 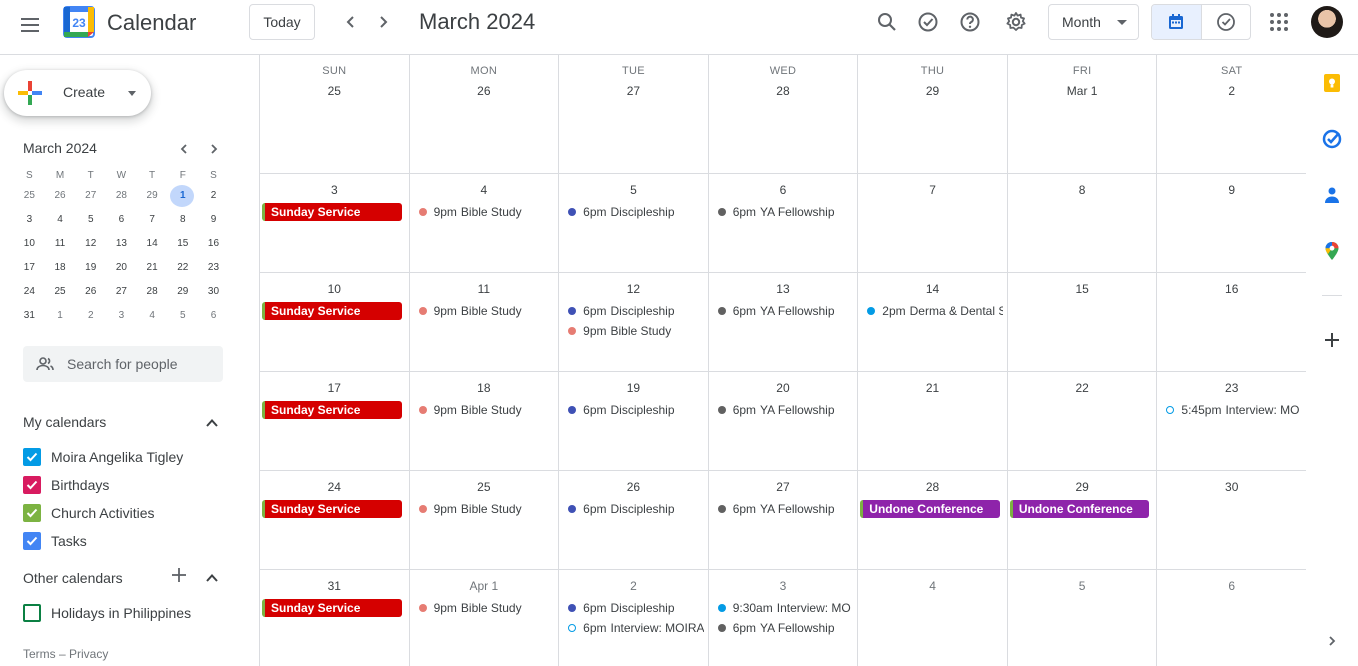 I want to click on day-cell: 24 Sunday Service, so click(x=335, y=520).